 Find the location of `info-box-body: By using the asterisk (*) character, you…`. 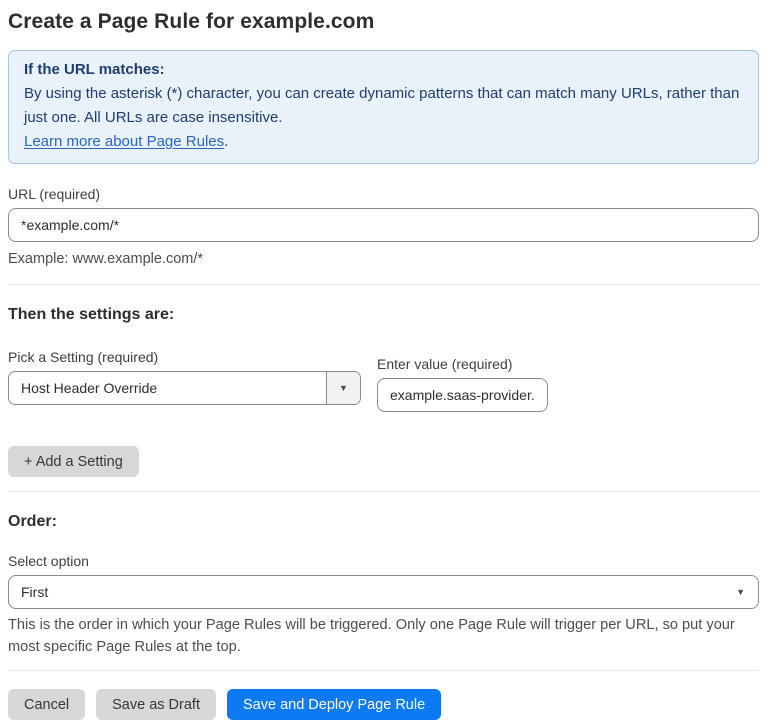

info-box-body: By using the asterisk (*) character, you… is located at coordinates (382, 105).